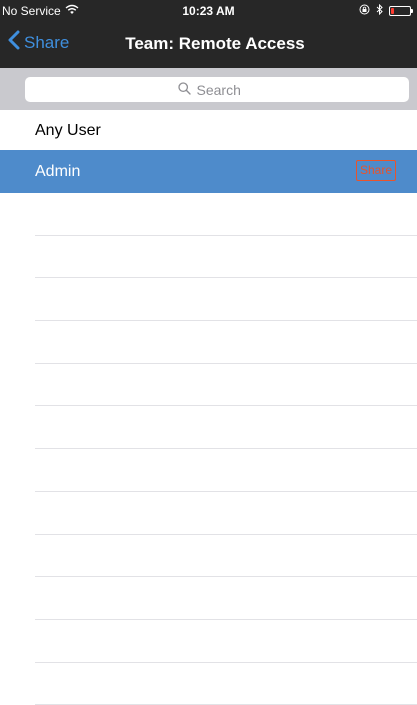  What do you see at coordinates (184, 89) in the screenshot?
I see `magnifier-icon` at bounding box center [184, 89].